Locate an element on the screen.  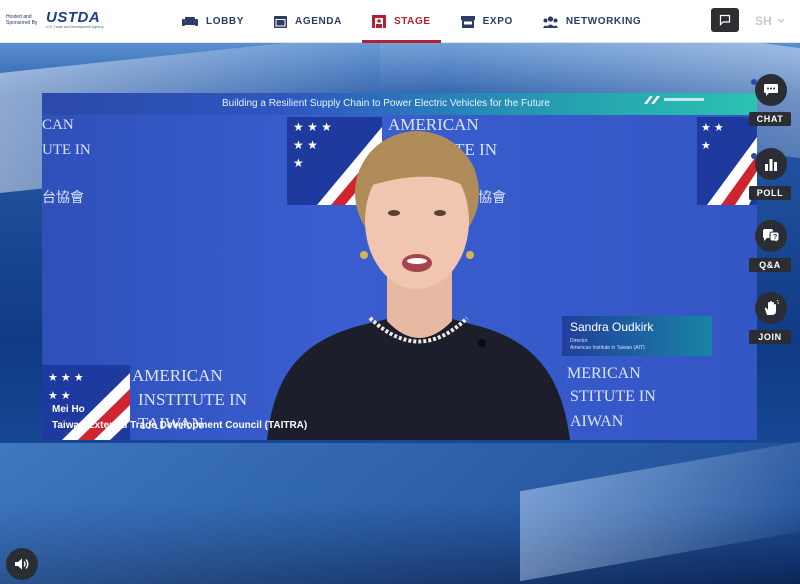
messages-button is located at coordinates (725, 20).